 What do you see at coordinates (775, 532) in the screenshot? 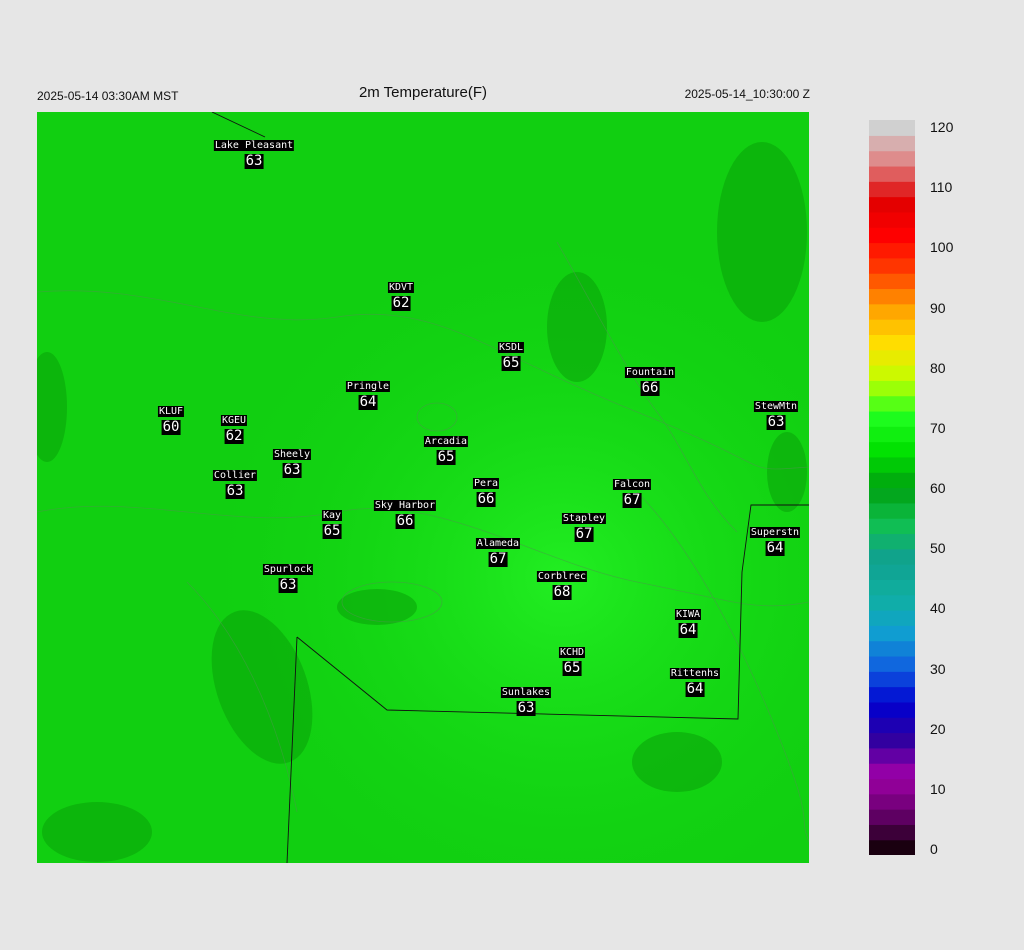
I see `station-name: Superstn` at bounding box center [775, 532].